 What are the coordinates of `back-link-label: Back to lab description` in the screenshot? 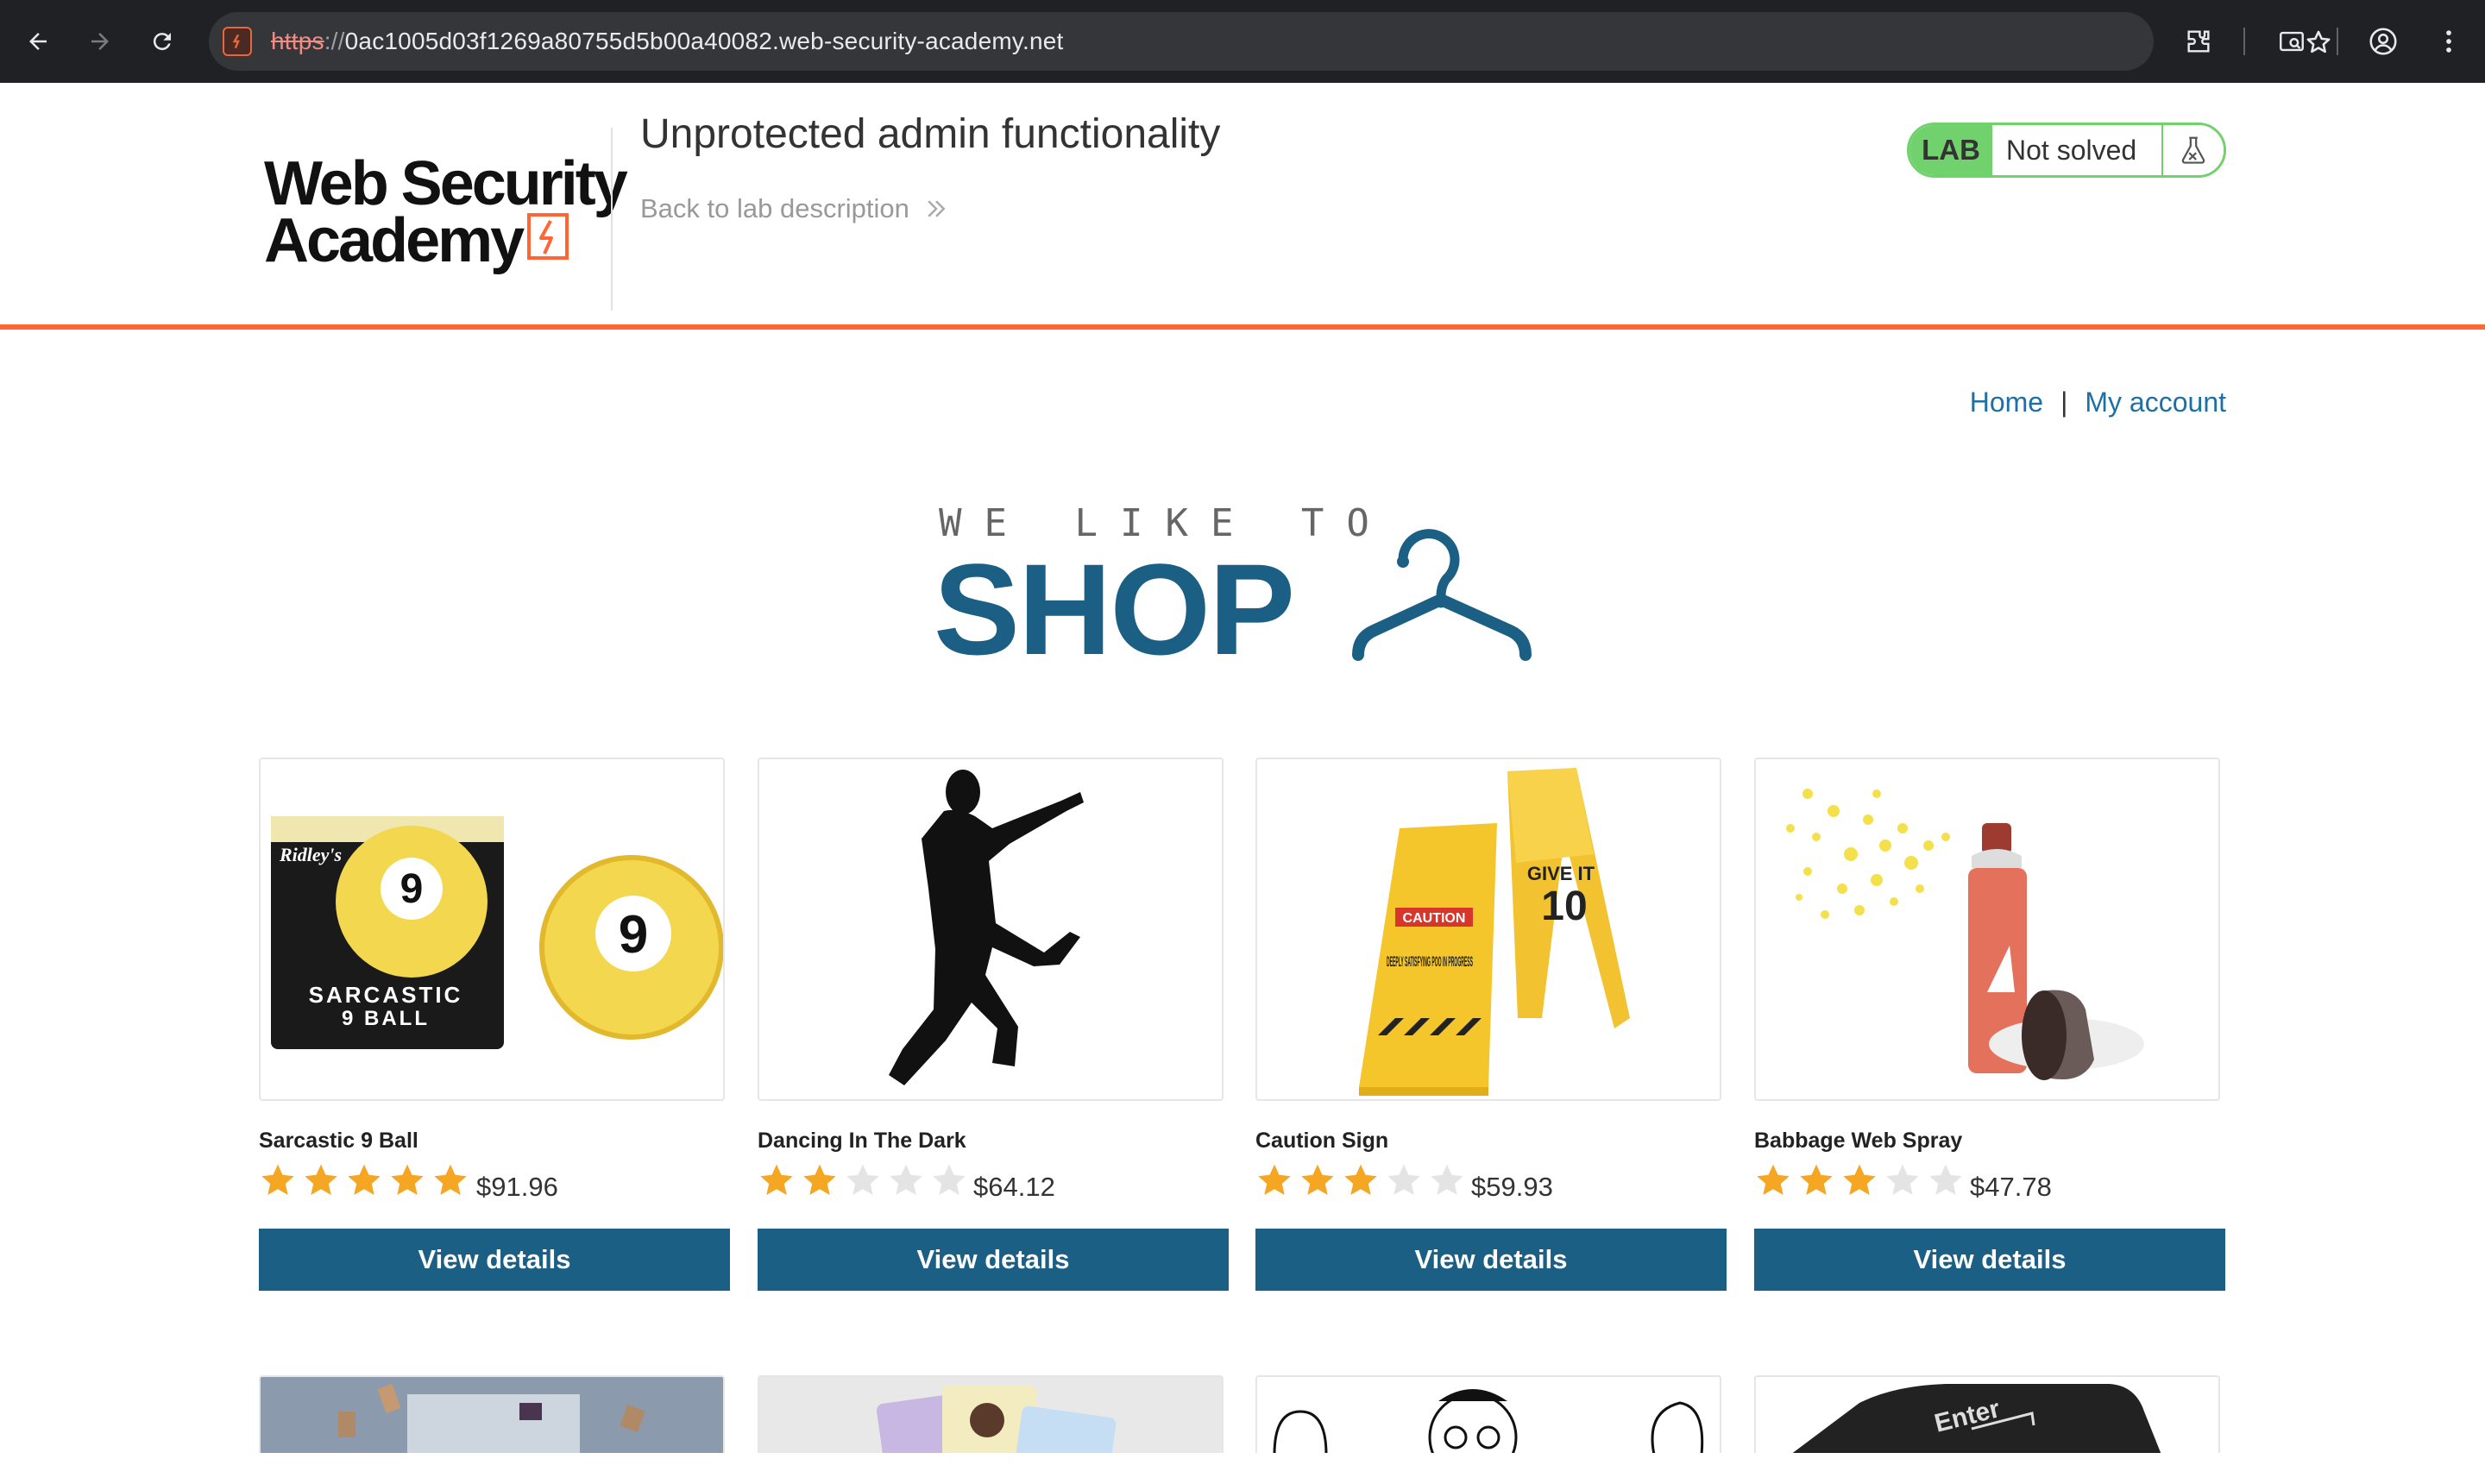 It's located at (774, 208).